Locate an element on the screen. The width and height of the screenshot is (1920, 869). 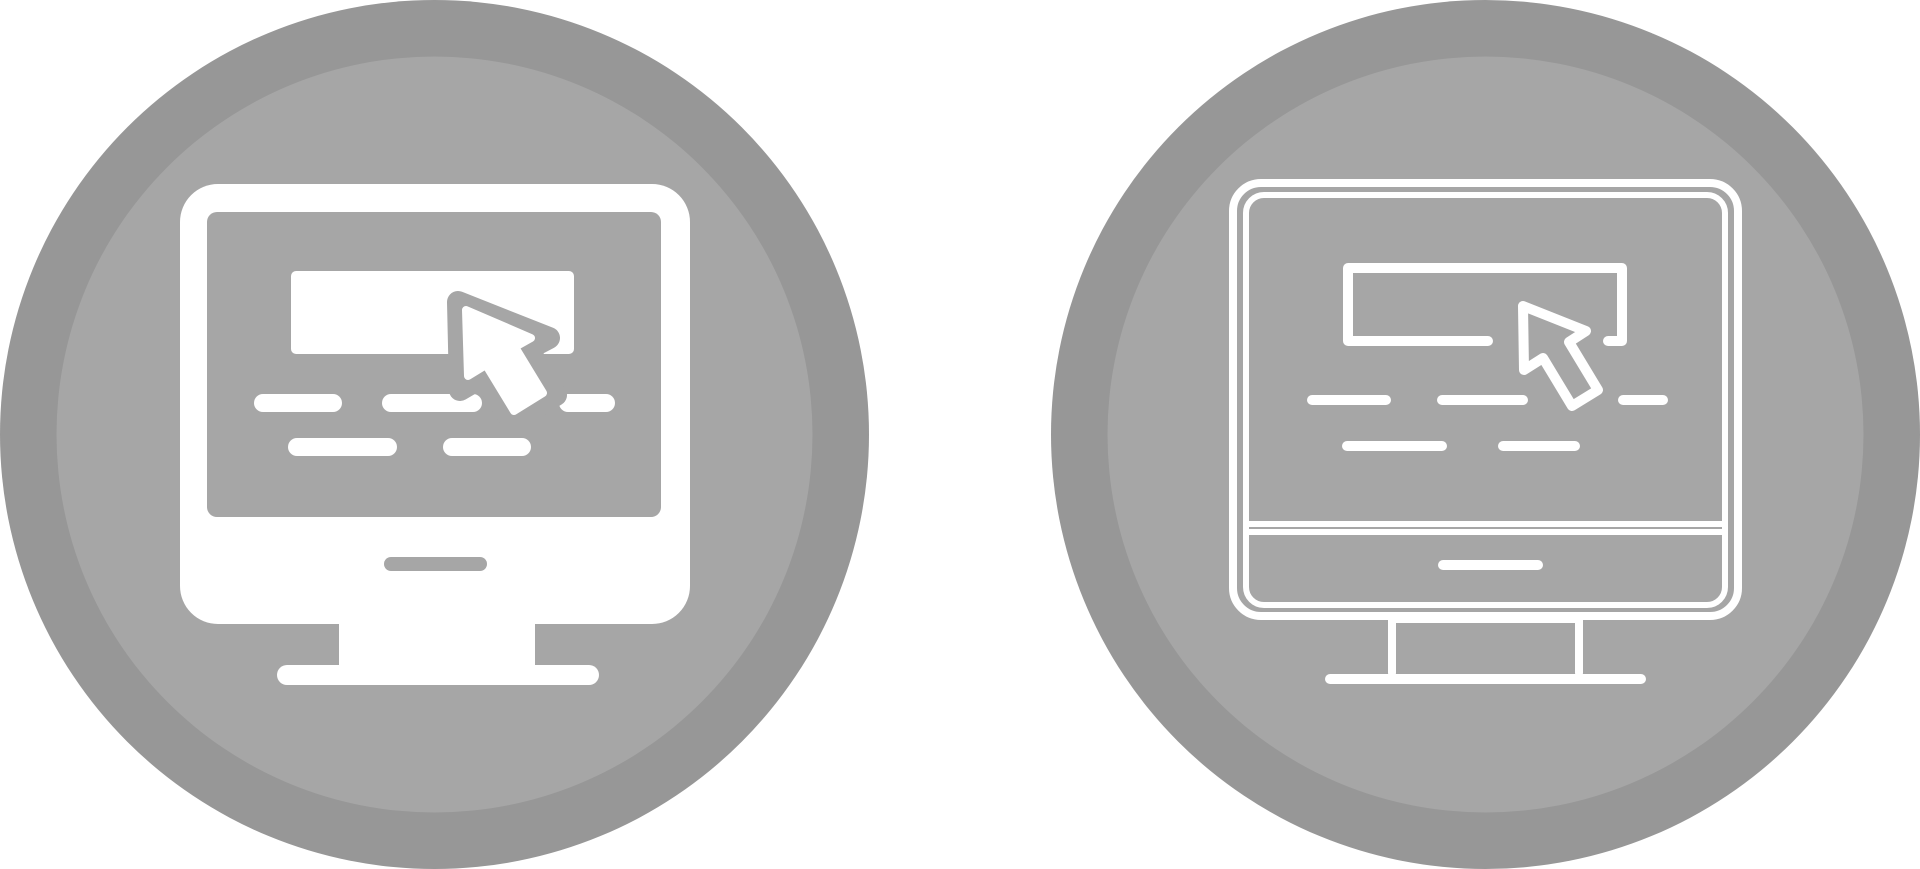
monitor-stand is located at coordinates (437, 644).